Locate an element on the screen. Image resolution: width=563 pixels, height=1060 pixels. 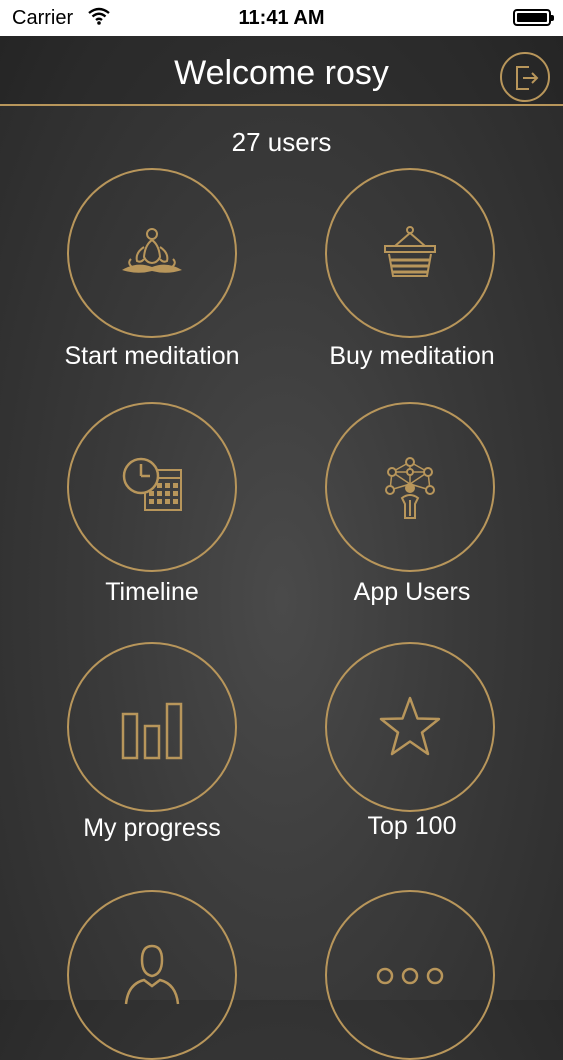
user-count: 27 users is located at coordinates (281, 142).